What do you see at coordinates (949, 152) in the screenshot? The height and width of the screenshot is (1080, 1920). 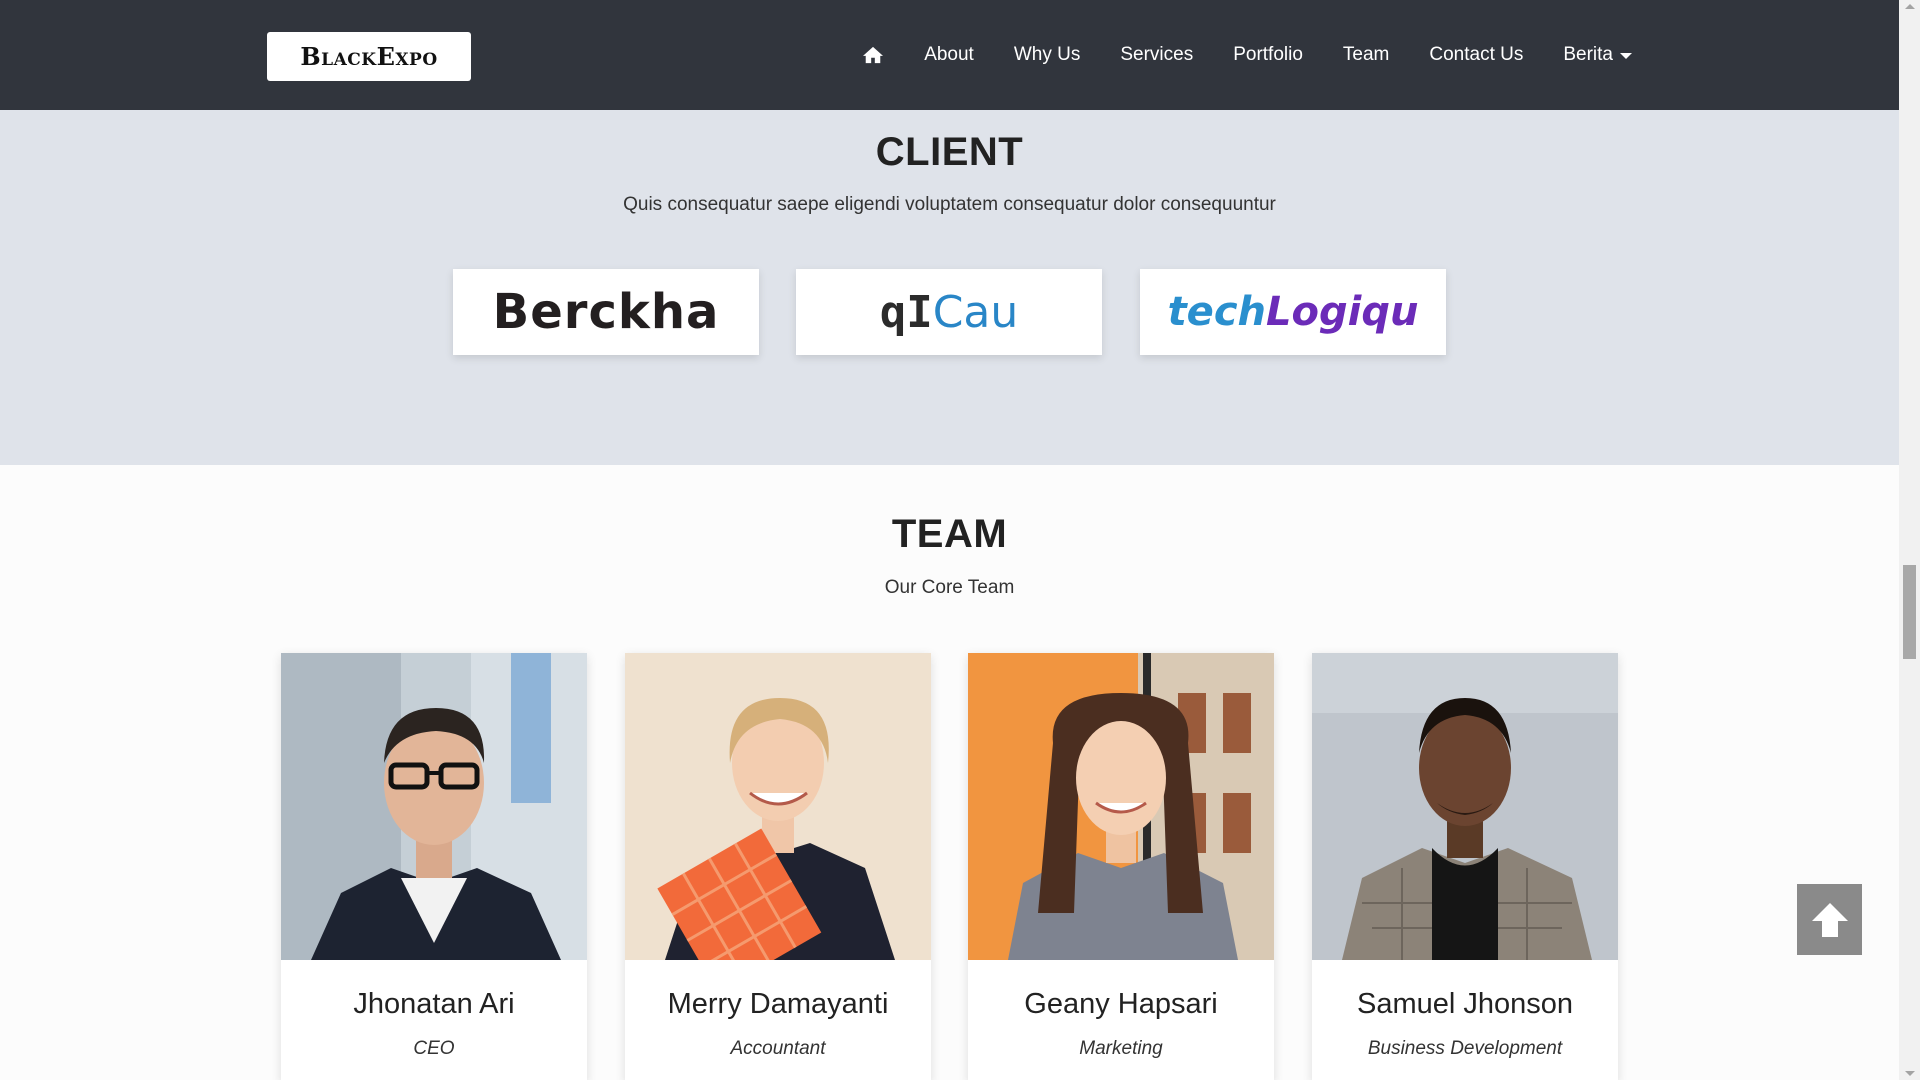 I see `client-title: CLIENT` at bounding box center [949, 152].